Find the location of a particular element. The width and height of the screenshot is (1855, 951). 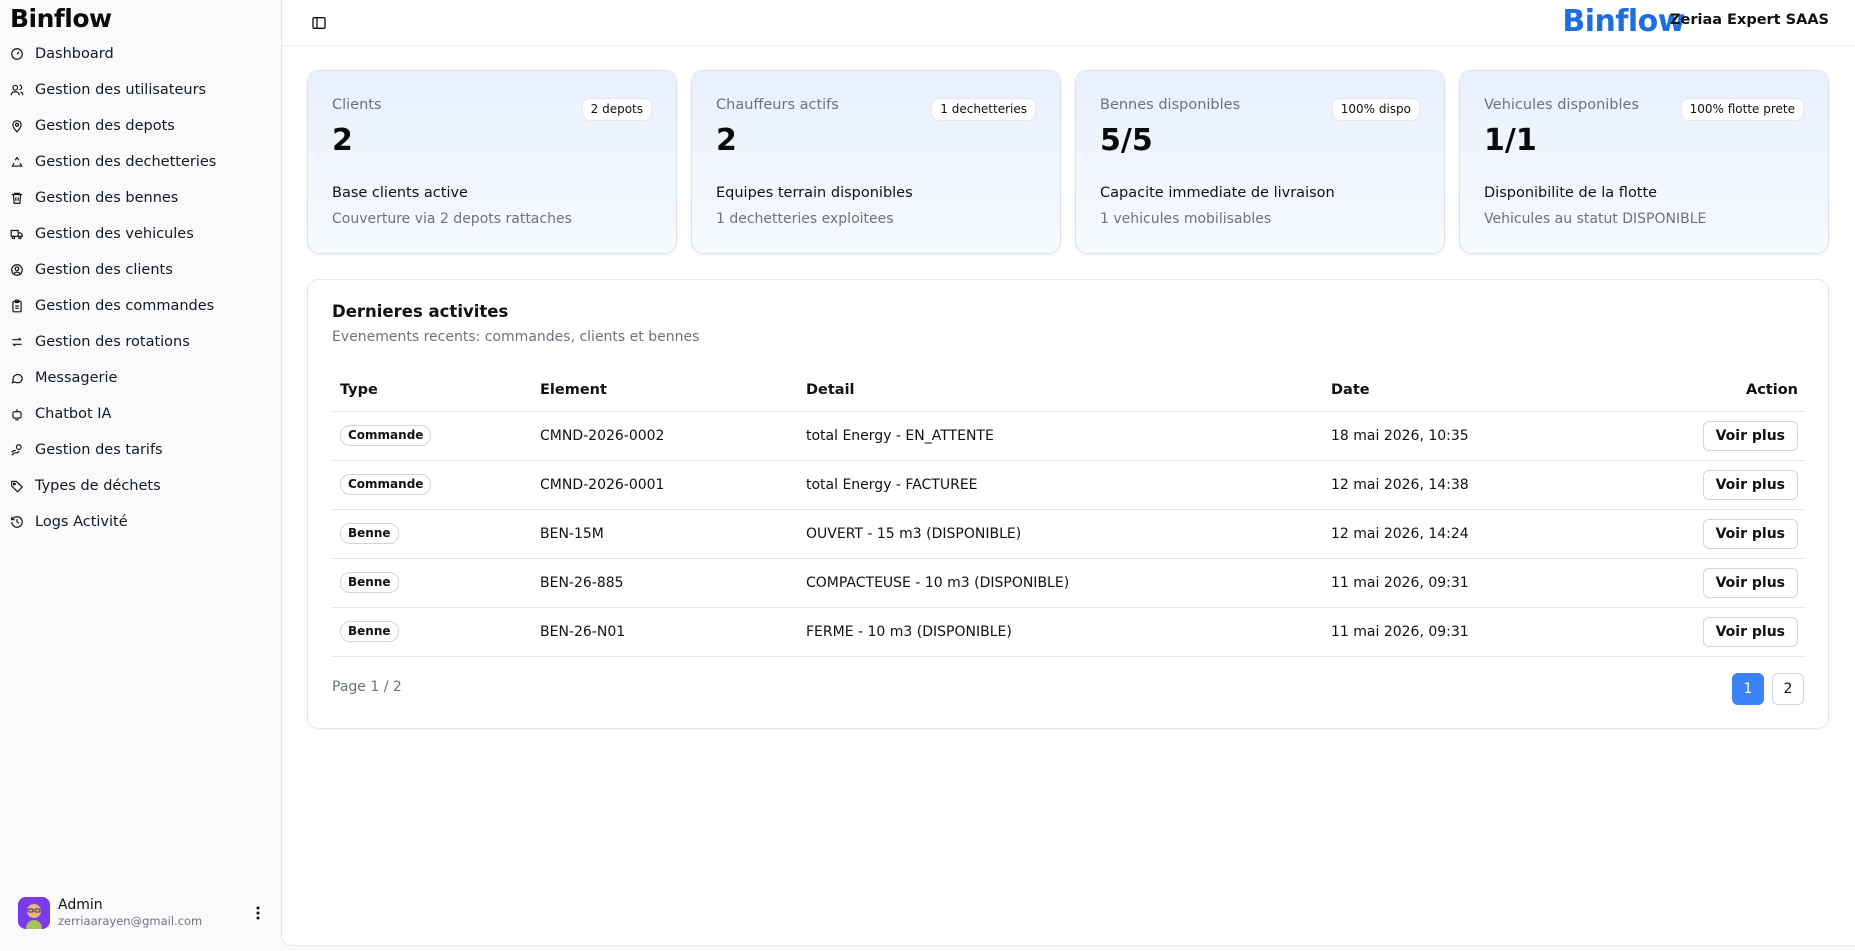

user-circle-icon is located at coordinates (17, 270).